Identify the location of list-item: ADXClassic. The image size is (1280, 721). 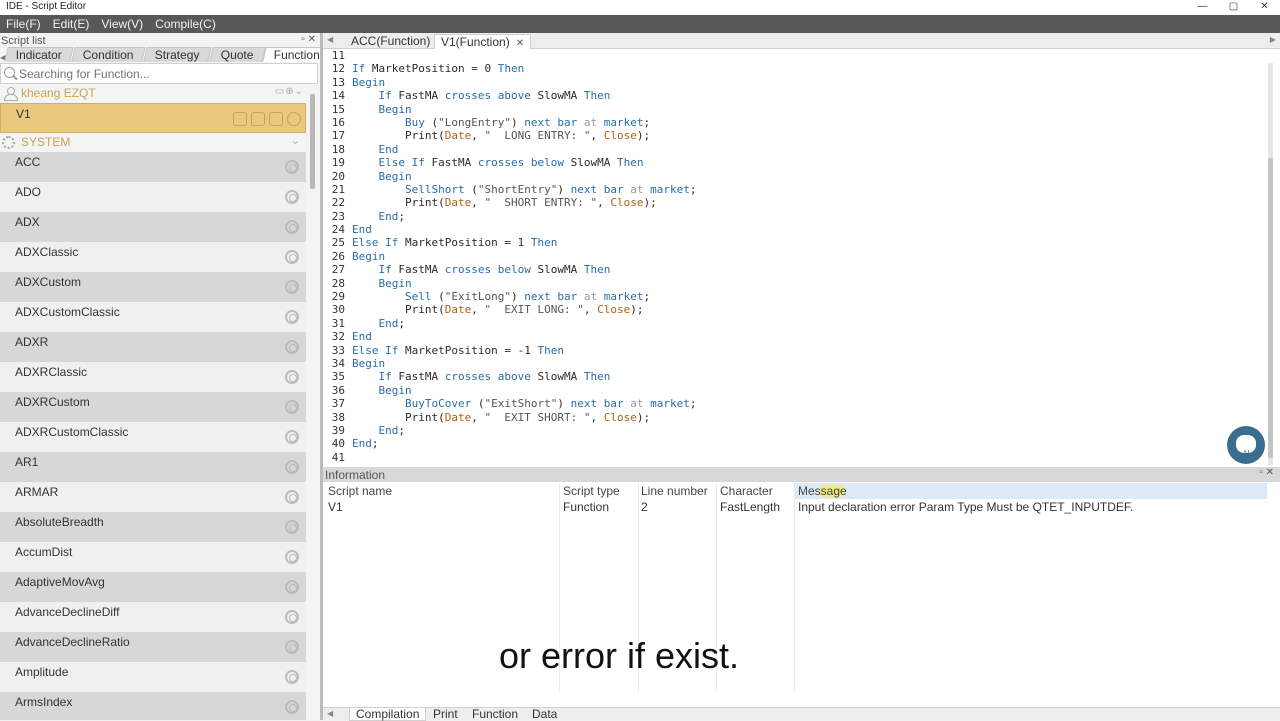
(153, 257).